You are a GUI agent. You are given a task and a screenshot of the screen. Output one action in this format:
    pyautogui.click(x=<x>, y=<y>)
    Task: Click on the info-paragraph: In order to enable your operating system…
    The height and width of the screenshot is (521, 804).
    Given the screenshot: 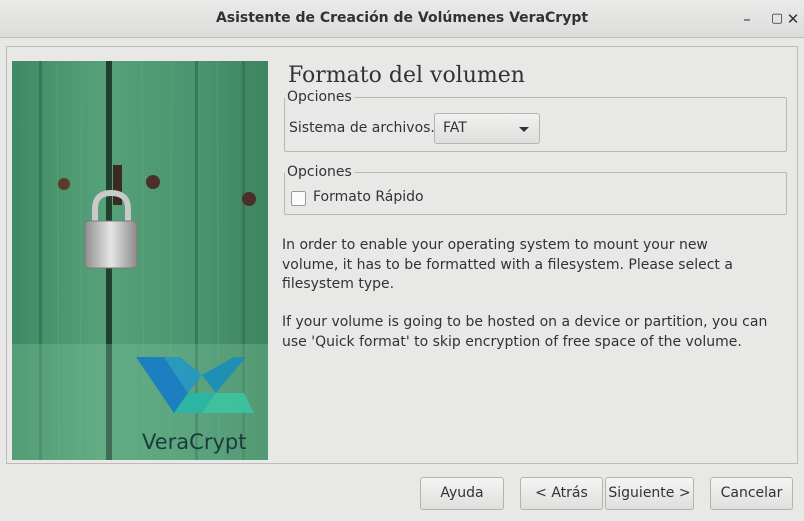 What is the action you would take?
    pyautogui.click(x=532, y=265)
    